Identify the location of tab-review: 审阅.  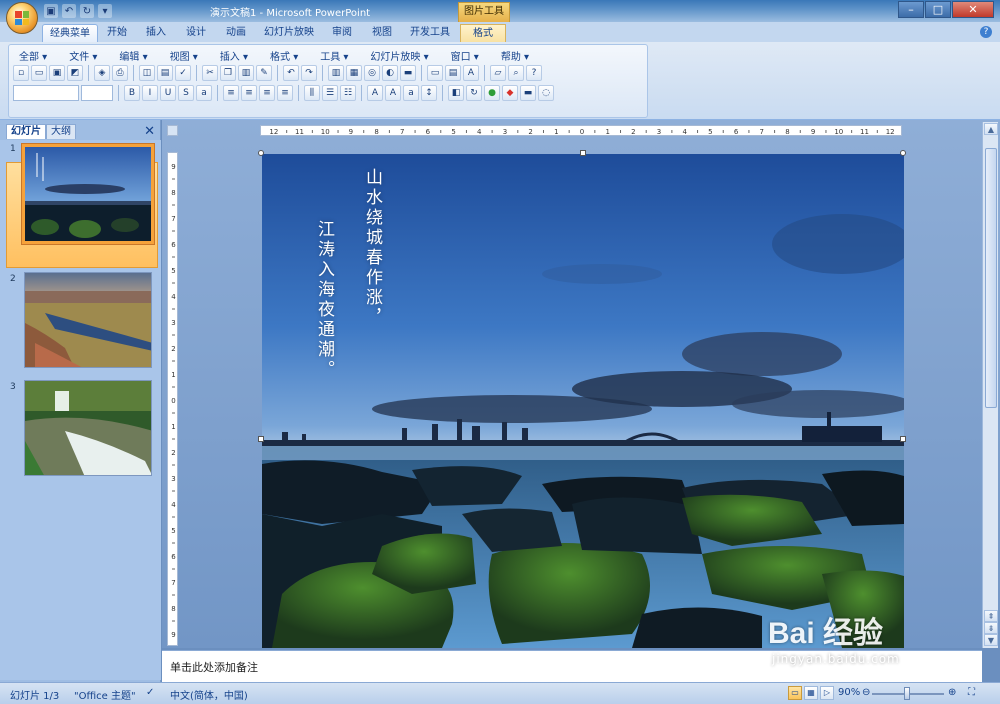
(342, 33).